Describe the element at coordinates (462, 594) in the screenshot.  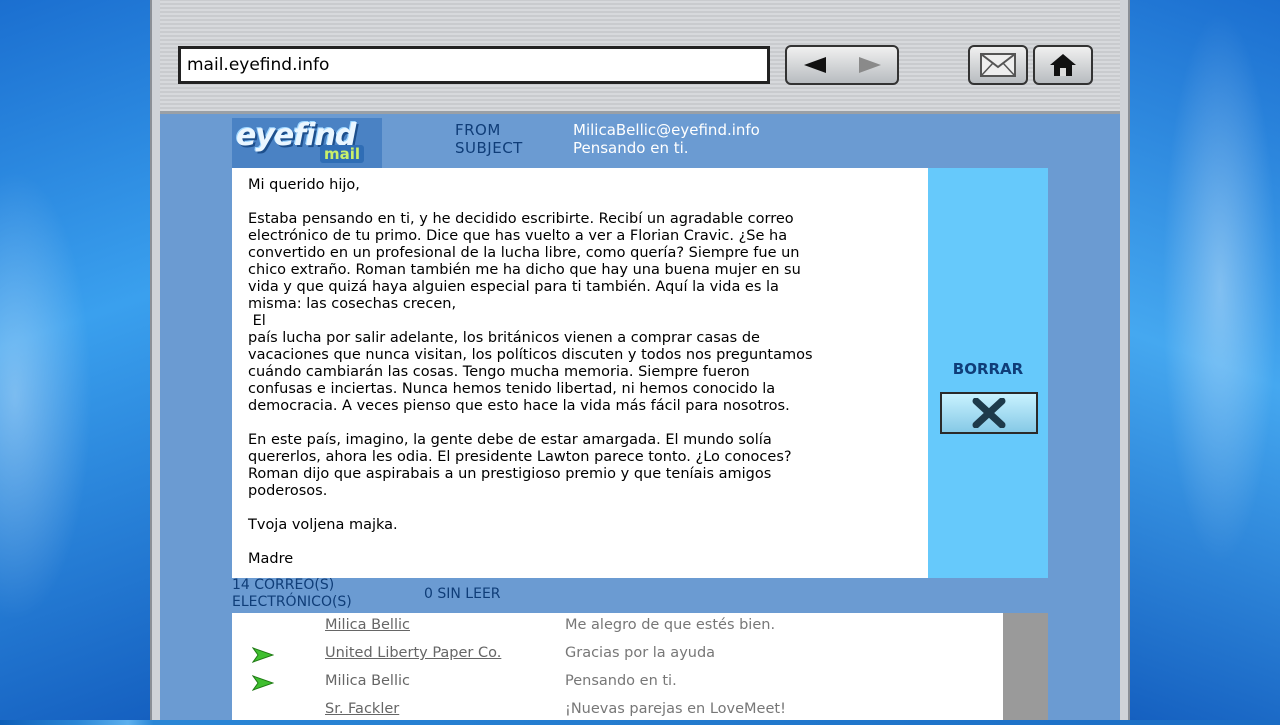
I see `unread-count: 0 SIN LEER` at that location.